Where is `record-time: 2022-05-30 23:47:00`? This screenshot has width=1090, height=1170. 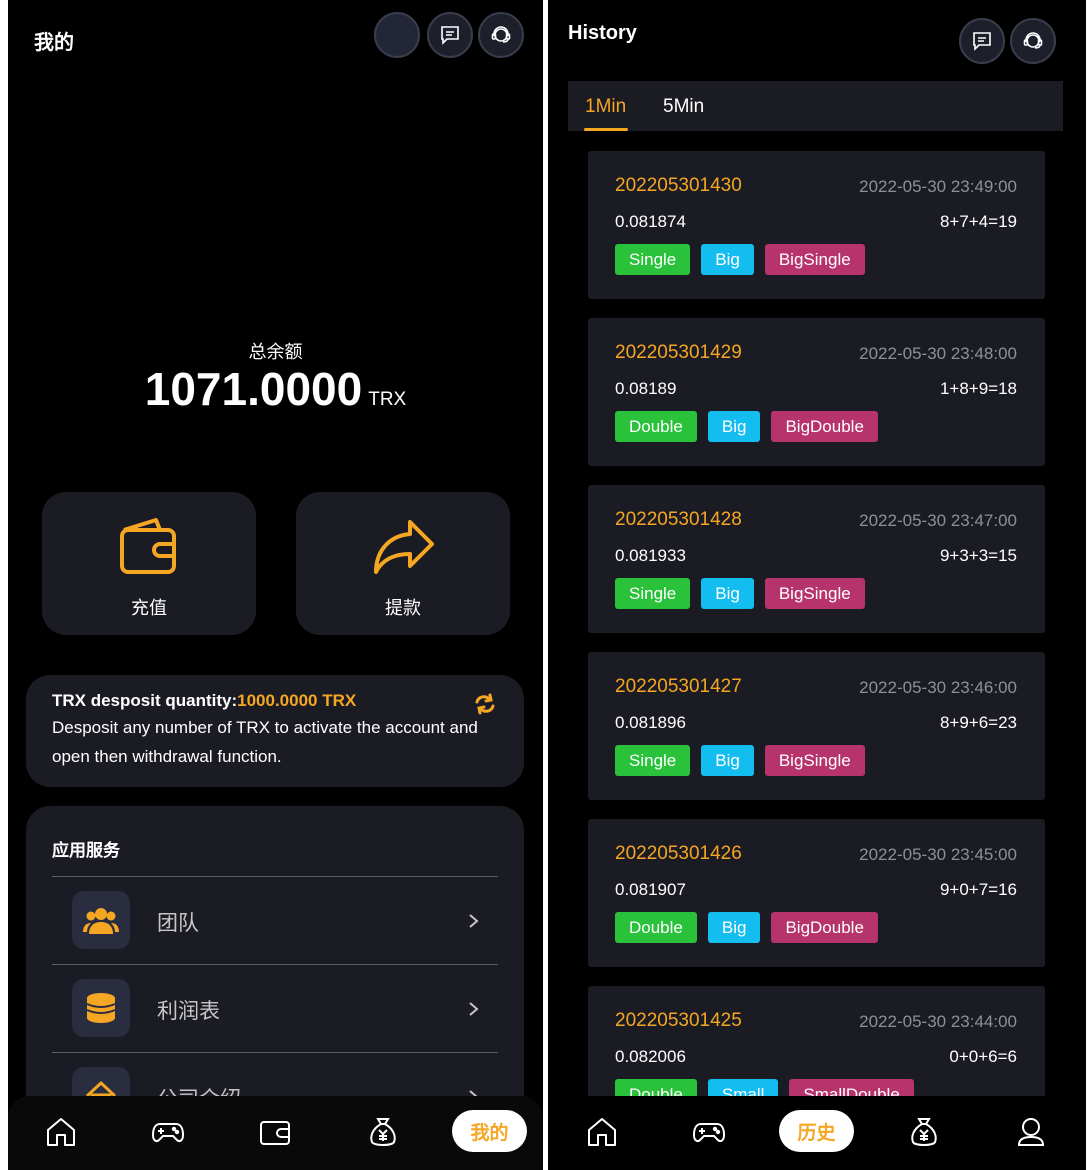 record-time: 2022-05-30 23:47:00 is located at coordinates (938, 520).